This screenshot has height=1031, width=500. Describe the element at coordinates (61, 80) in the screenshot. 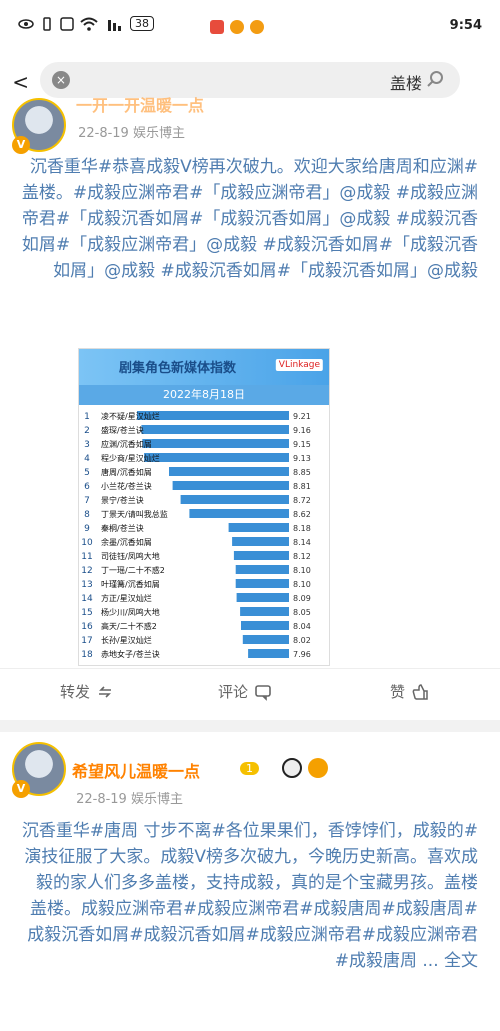

I see `clear-search-icon: ×` at that location.